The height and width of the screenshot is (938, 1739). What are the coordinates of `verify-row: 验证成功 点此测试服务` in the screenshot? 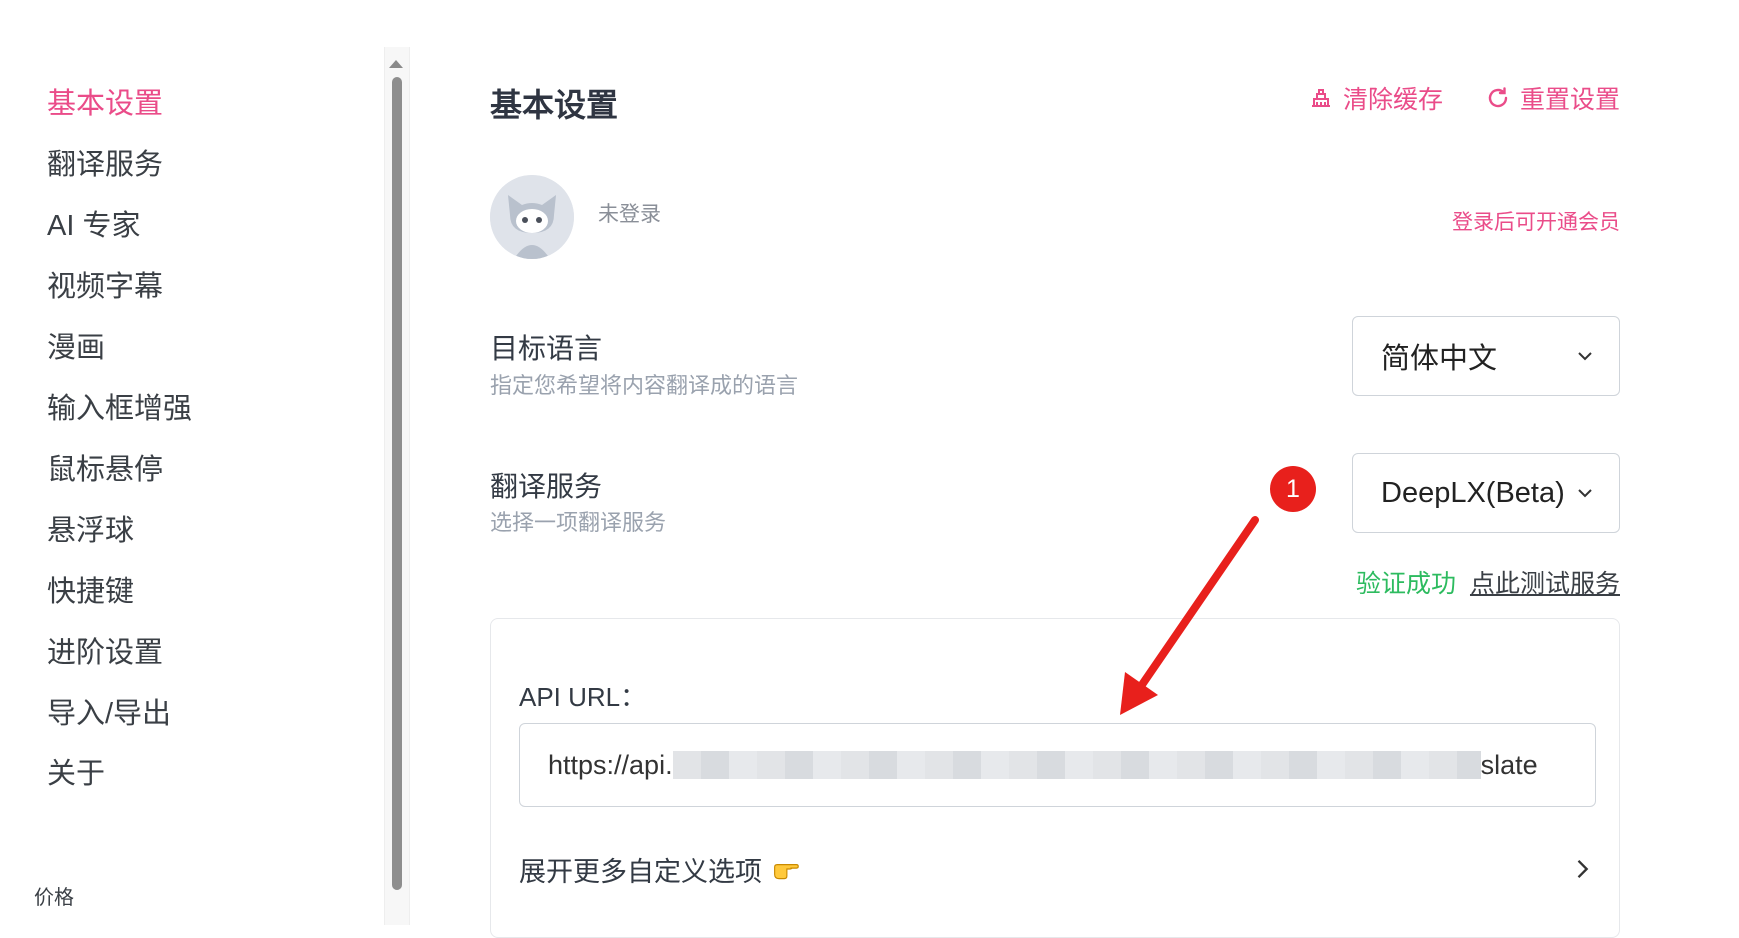 It's located at (1488, 582).